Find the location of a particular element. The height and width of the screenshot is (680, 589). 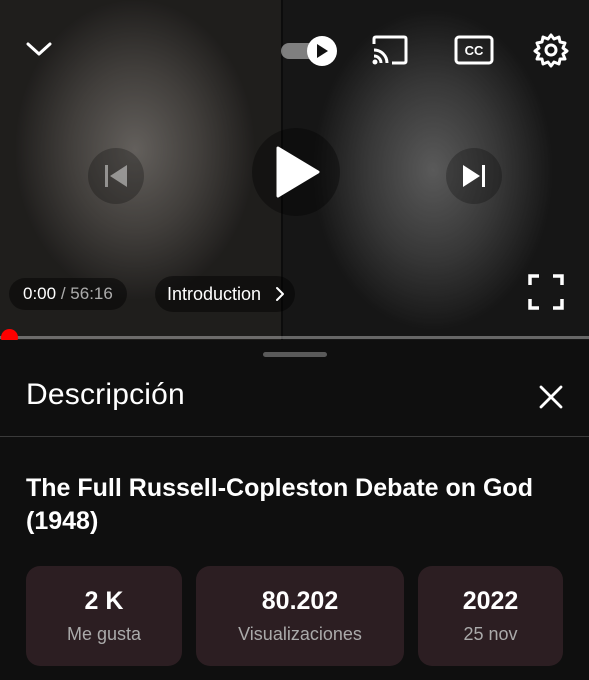

previous-button is located at coordinates (116, 176).